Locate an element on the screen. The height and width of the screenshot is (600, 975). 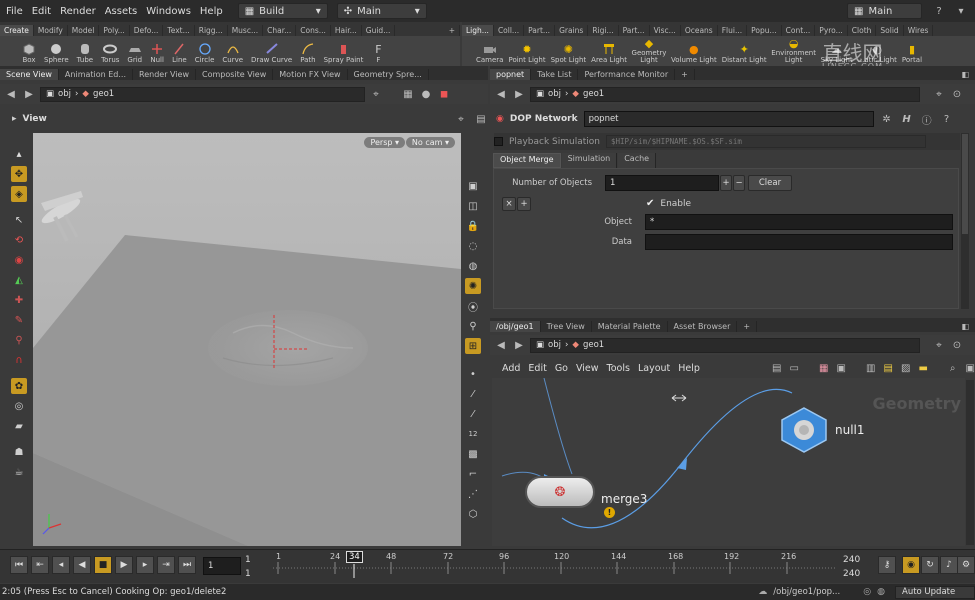
tool-font: FF is located at coordinates (378, 54).